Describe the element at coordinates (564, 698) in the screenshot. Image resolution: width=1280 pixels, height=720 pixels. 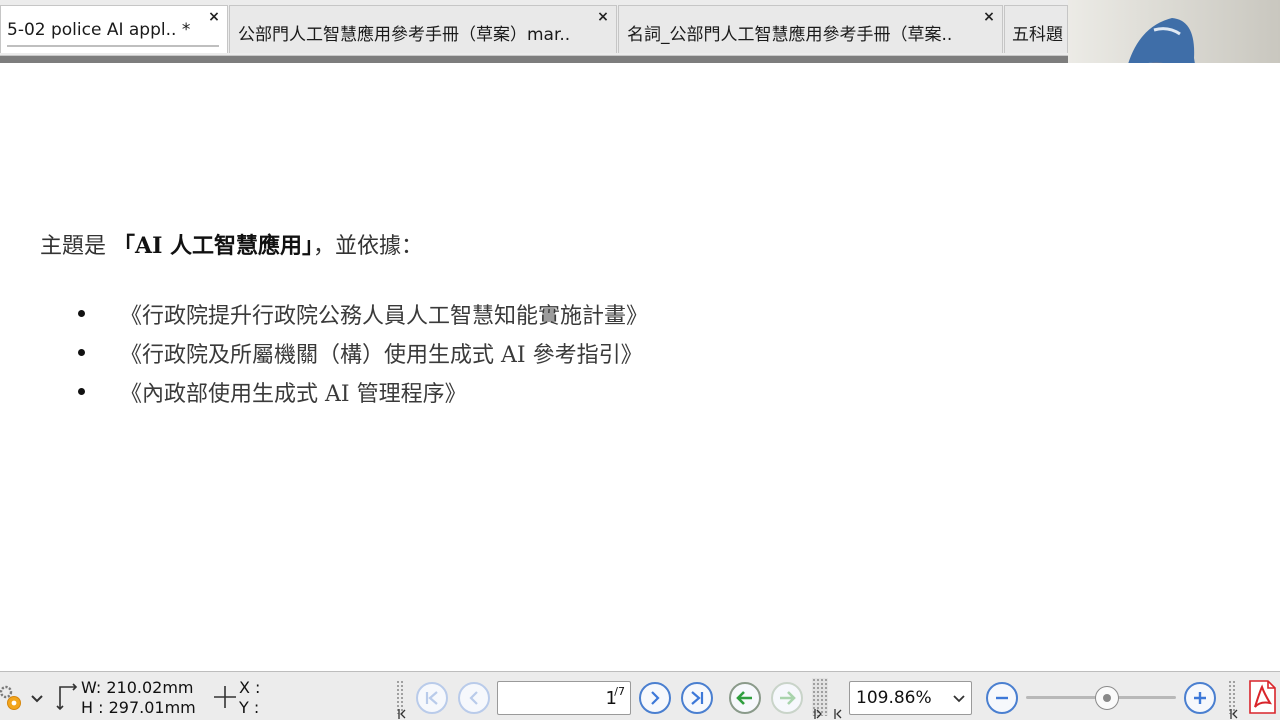
I see `page-number-field: 1 /7` at that location.